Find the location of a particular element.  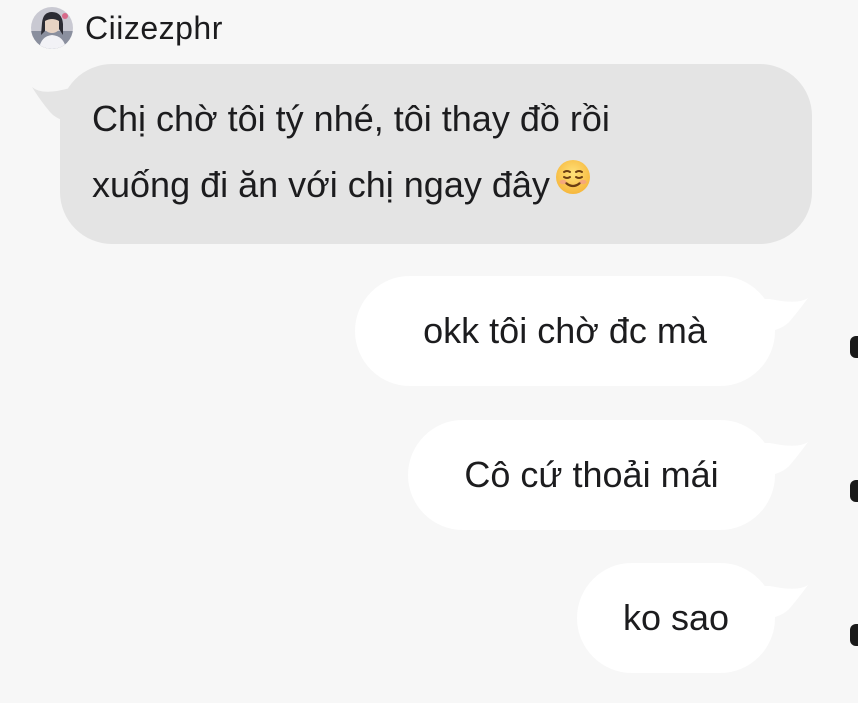

avatar-photo-icon is located at coordinates (52, 28).